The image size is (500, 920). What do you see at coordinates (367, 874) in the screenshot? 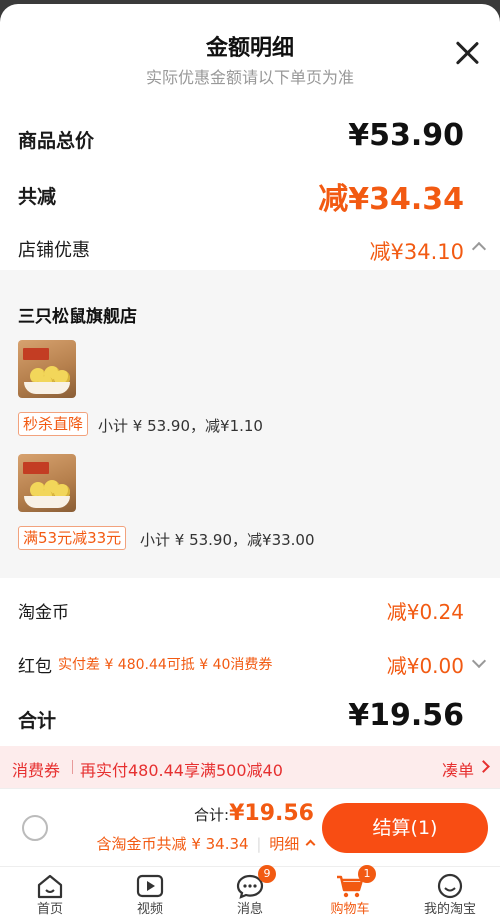
I see `cart-badge: 1` at bounding box center [367, 874].